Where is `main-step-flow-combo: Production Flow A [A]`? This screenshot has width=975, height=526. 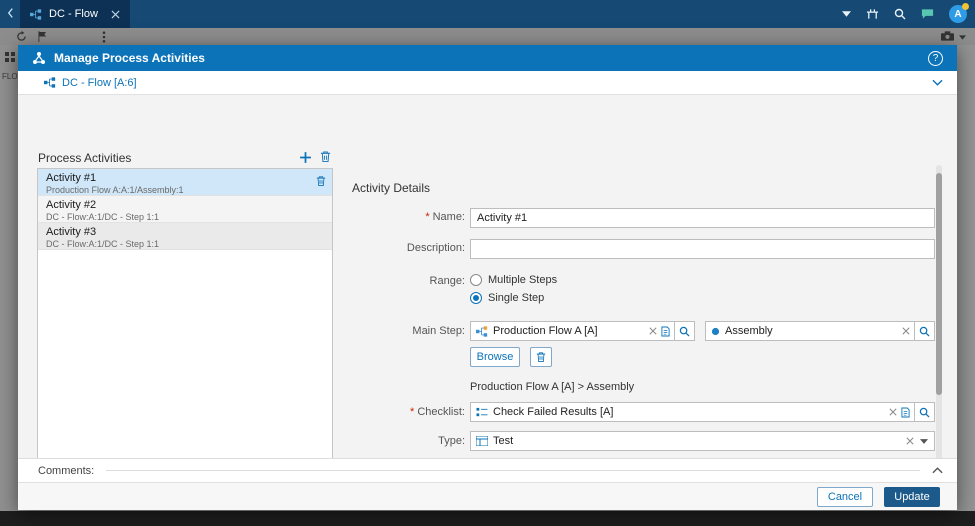 main-step-flow-combo: Production Flow A [A] is located at coordinates (582, 331).